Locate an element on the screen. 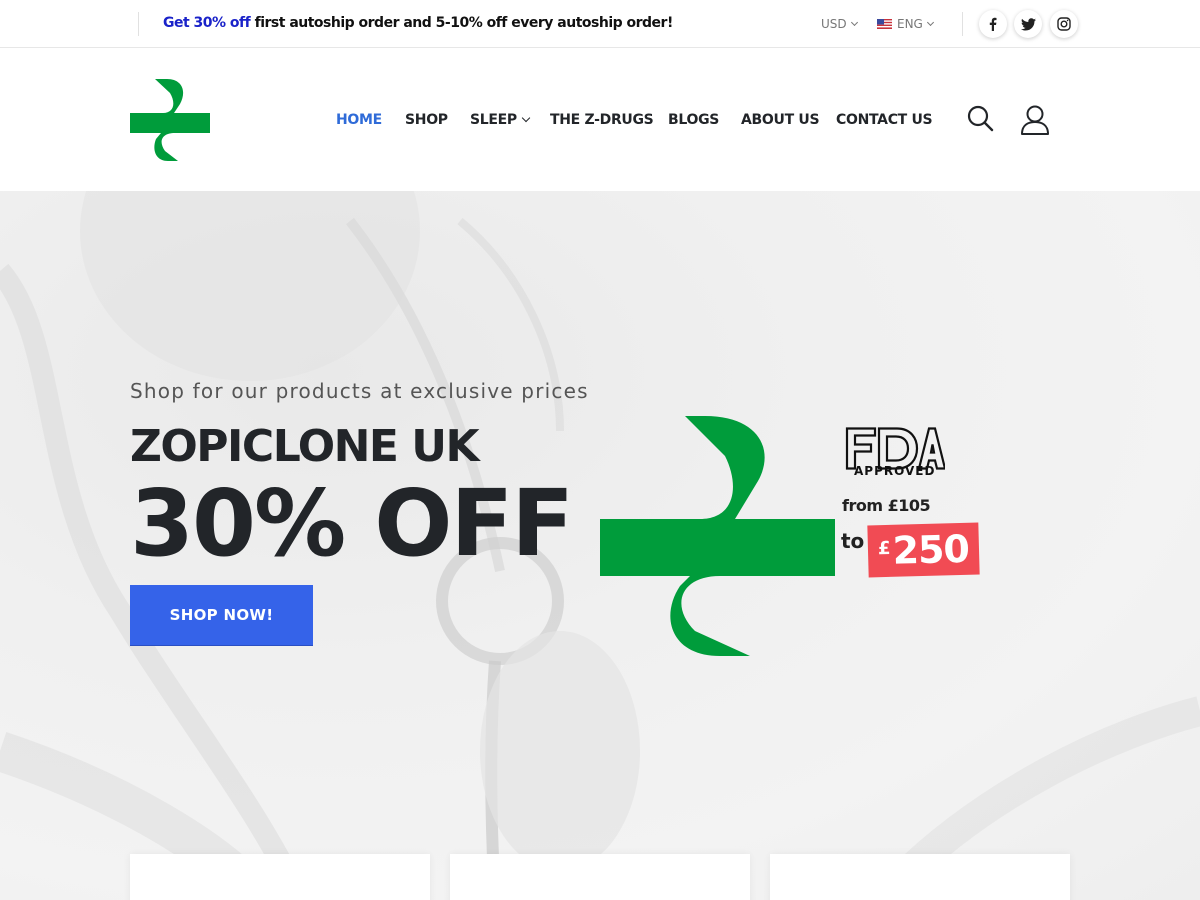  shop-now-button: SHOP NOW! is located at coordinates (221, 615).